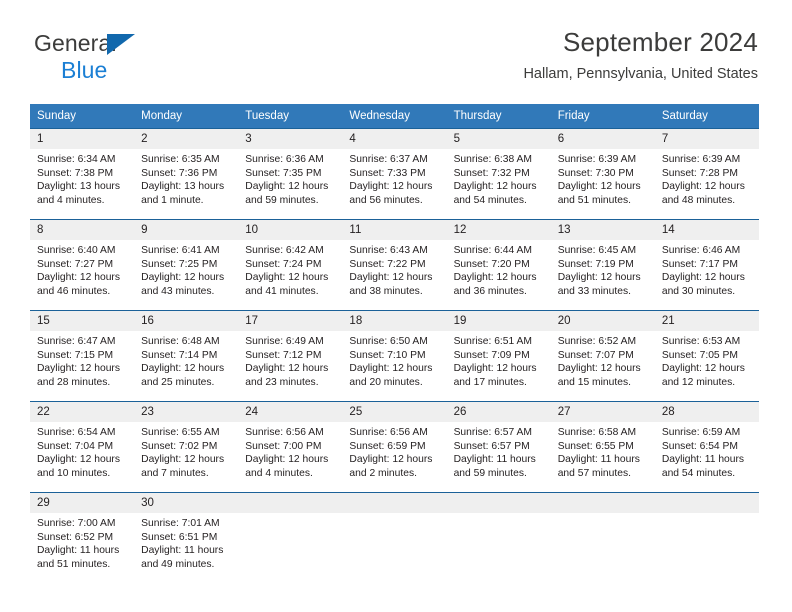 Image resolution: width=792 pixels, height=612 pixels. Describe the element at coordinates (283, 264) in the screenshot. I see `sunset-text: Sunset: 7:24 PM` at that location.